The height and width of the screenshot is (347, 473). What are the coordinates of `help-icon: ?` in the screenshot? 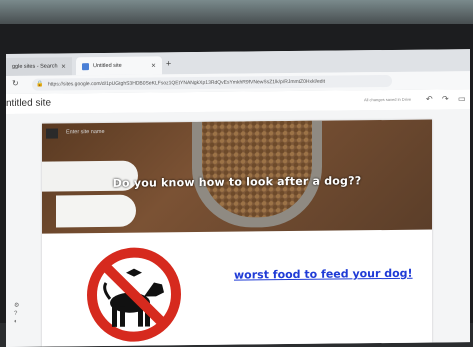 It's located at (16, 314).